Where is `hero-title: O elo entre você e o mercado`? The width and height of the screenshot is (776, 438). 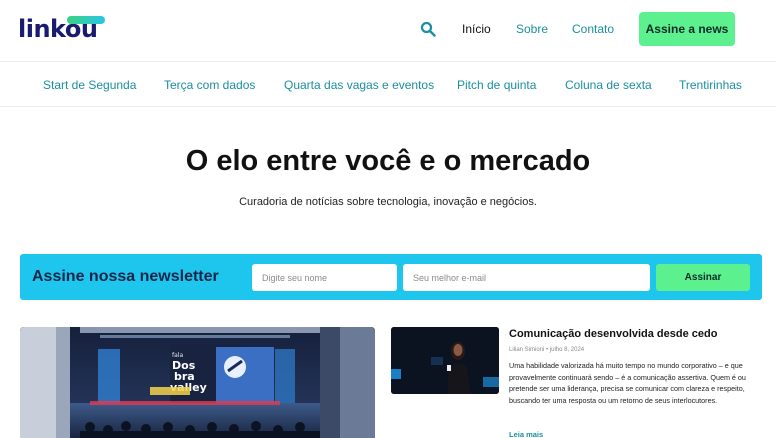
hero-title: O elo entre você e o mercado is located at coordinates (388, 161).